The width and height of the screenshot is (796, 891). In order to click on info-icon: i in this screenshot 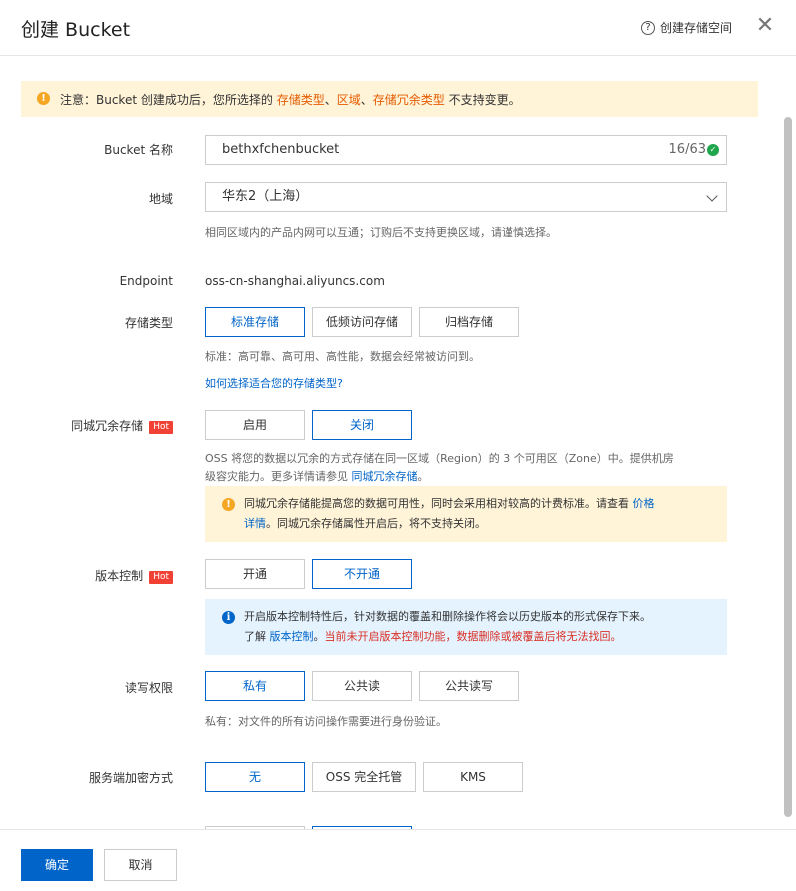, I will do `click(228, 617)`.